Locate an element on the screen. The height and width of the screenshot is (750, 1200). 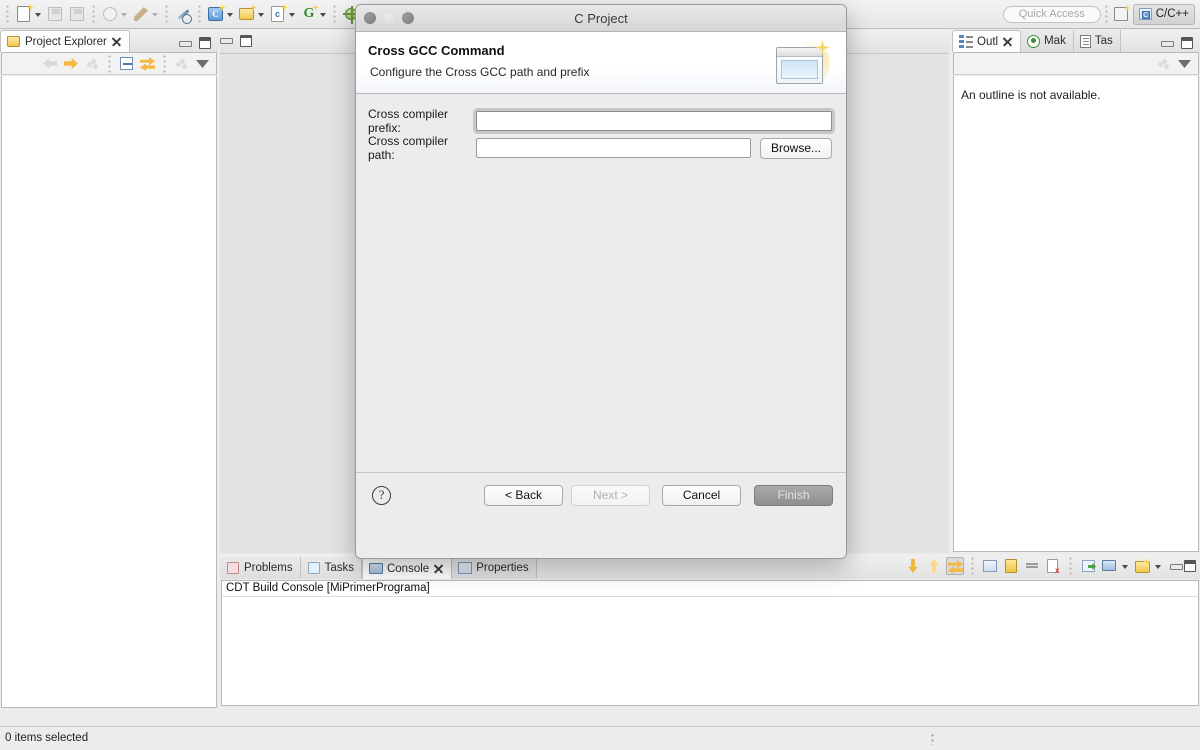
pin-console-icon is located at coordinates (1088, 566).